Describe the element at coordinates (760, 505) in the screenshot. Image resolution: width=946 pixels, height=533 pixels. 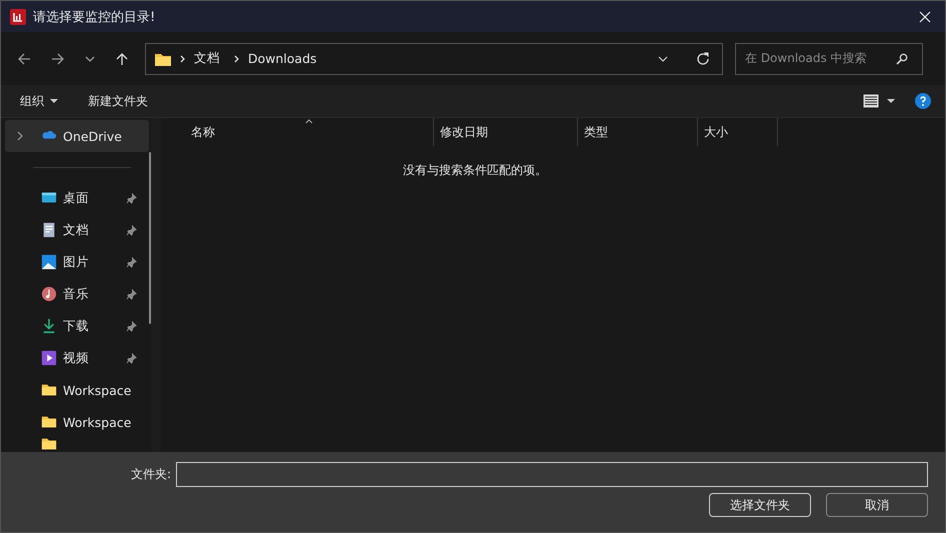
I see `select-folder-button: 选择文件夹` at that location.